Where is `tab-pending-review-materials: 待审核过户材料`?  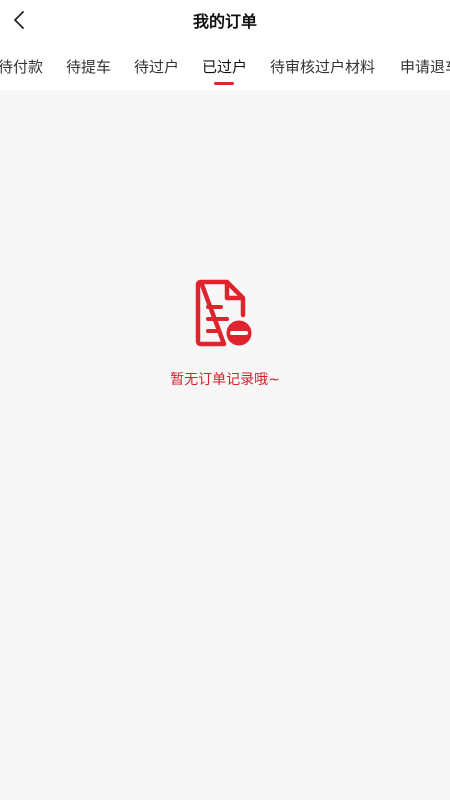 tab-pending-review-materials: 待审核过户材料 is located at coordinates (322, 67).